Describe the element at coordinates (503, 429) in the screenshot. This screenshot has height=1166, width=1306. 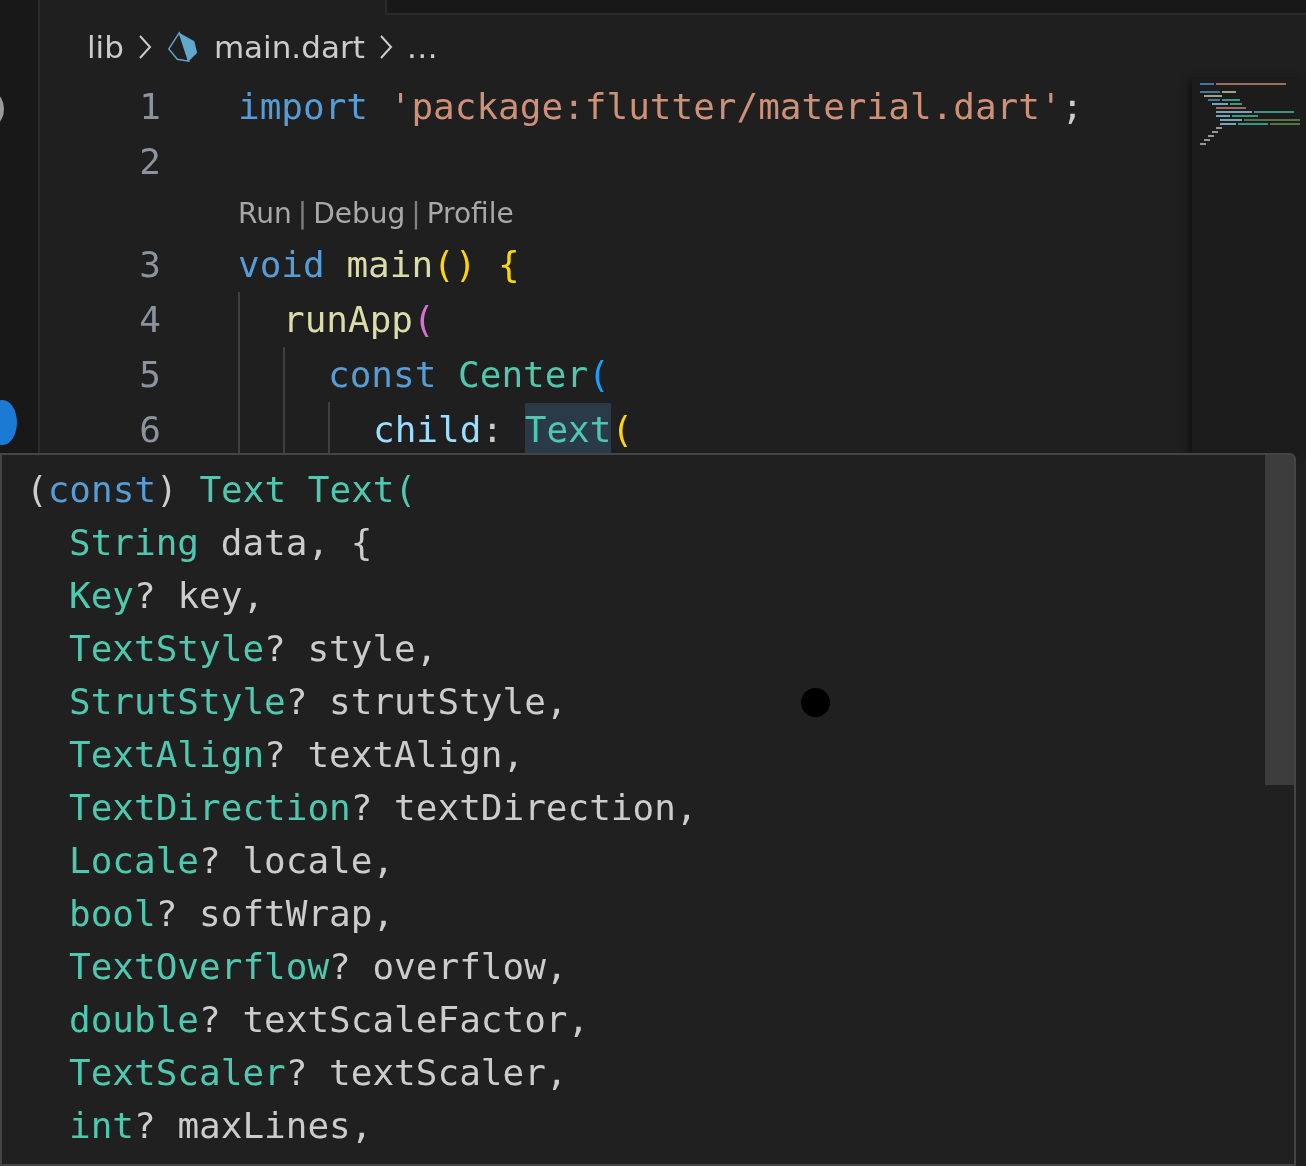
I see `code-line: child: Text(` at that location.